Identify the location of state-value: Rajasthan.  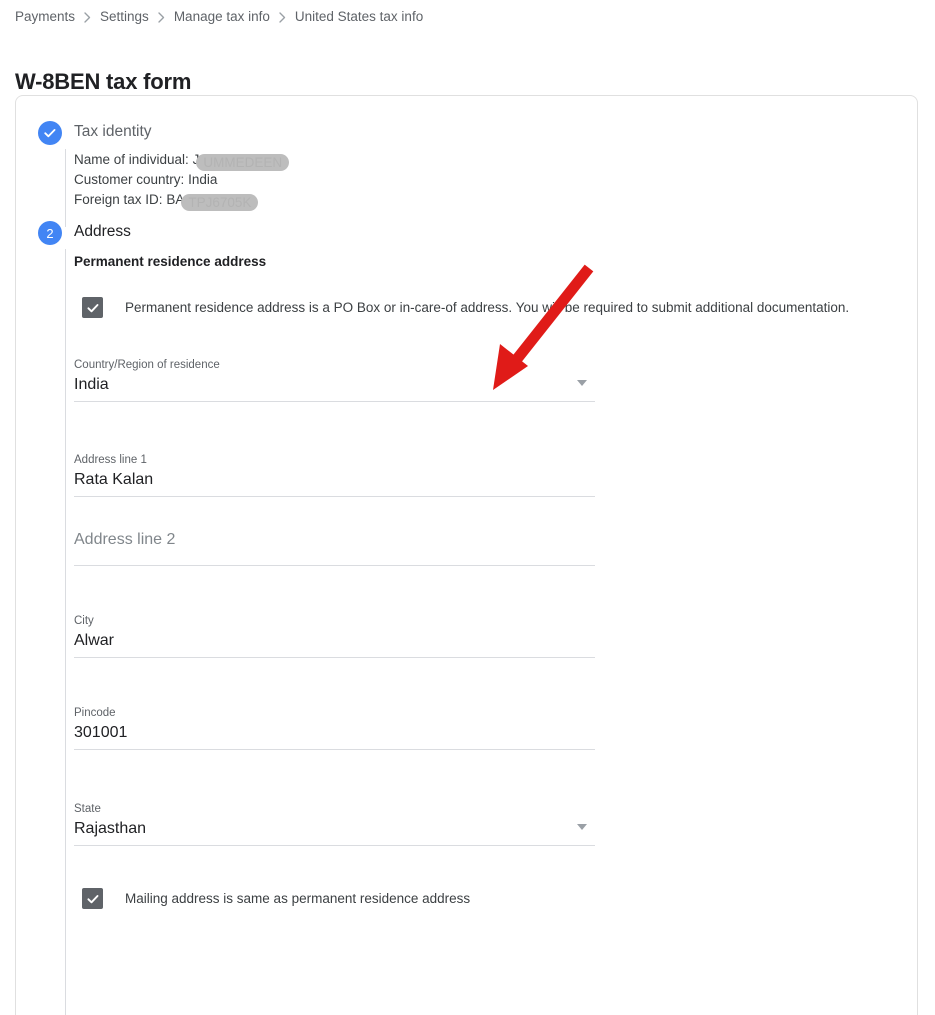
(110, 828).